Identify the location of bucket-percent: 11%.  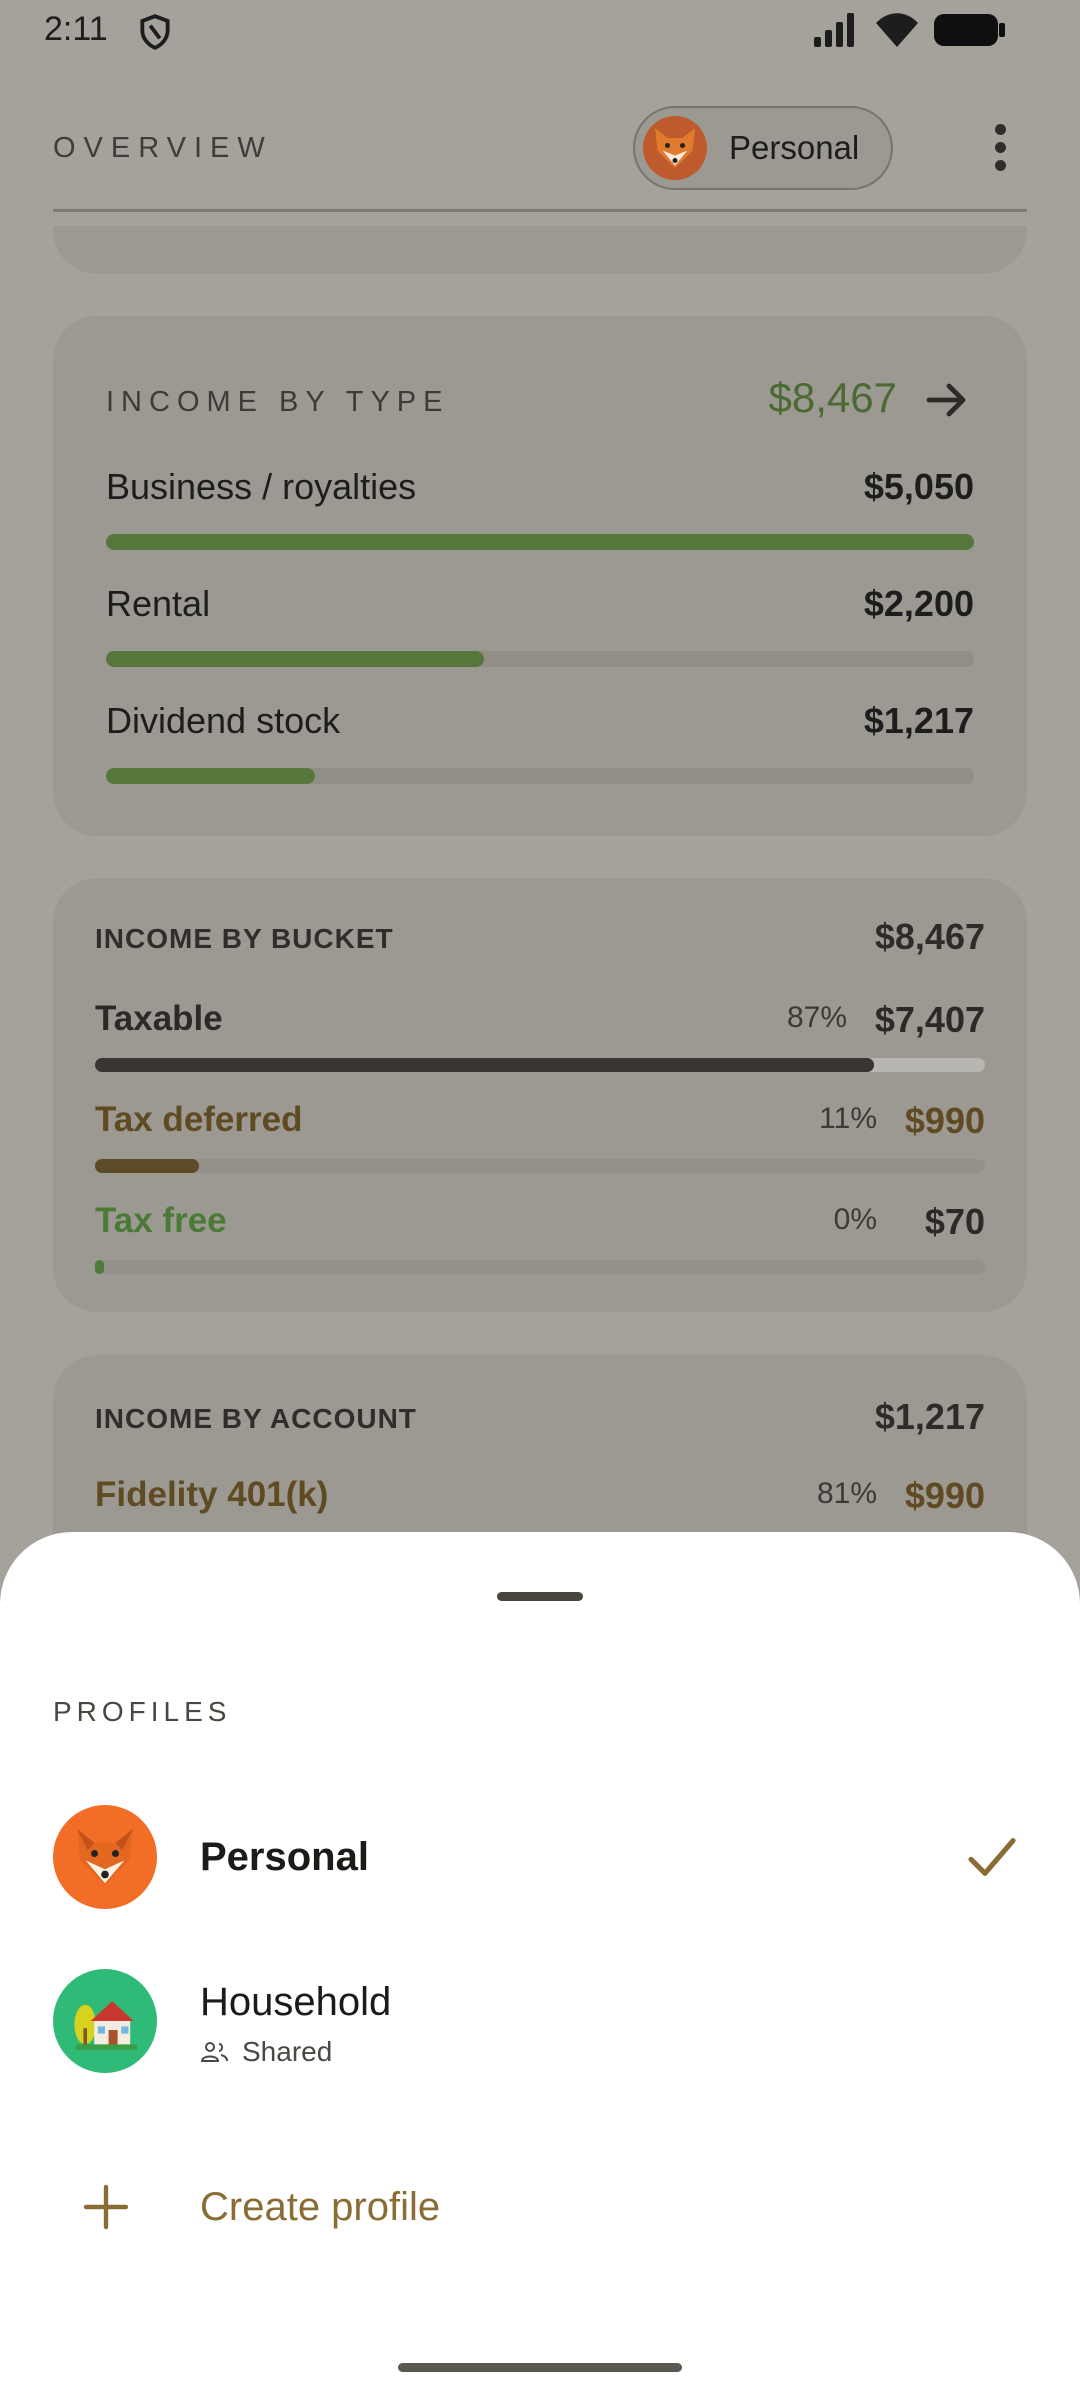
(848, 1118).